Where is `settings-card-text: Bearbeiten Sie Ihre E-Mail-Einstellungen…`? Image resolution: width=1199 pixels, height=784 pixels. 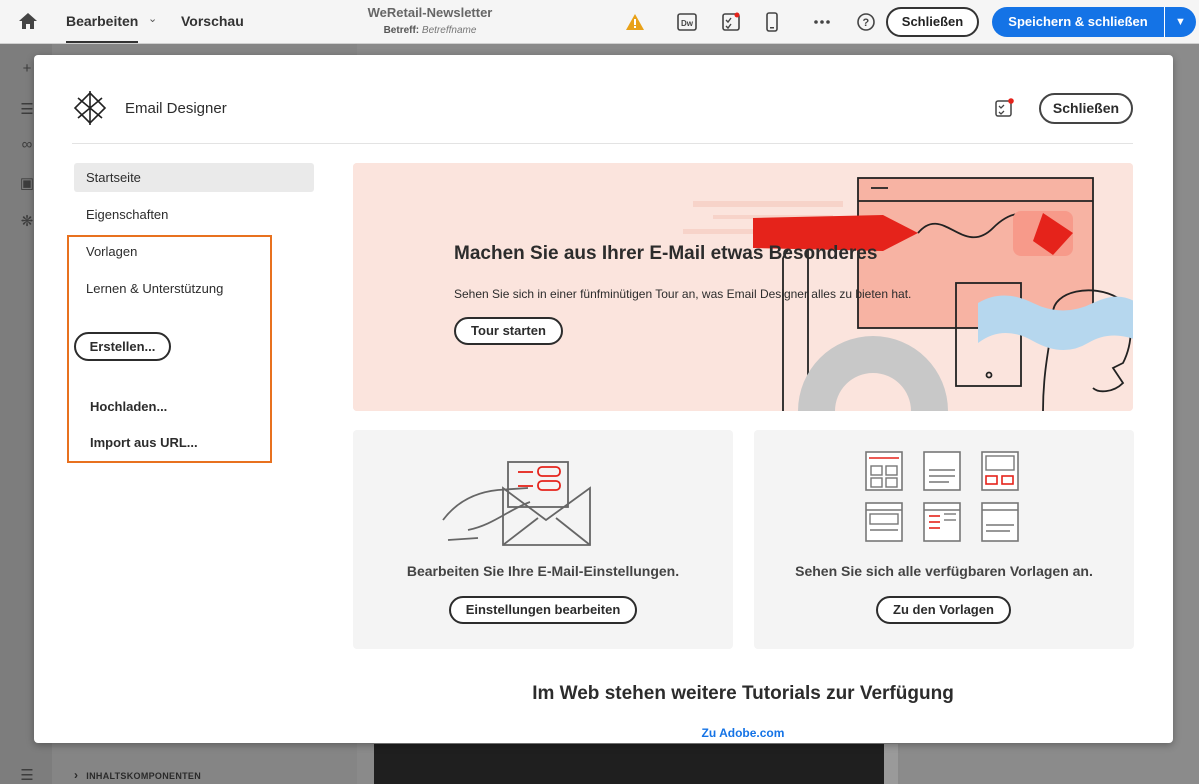 settings-card-text: Bearbeiten Sie Ihre E-Mail-Einstellungen… is located at coordinates (543, 571).